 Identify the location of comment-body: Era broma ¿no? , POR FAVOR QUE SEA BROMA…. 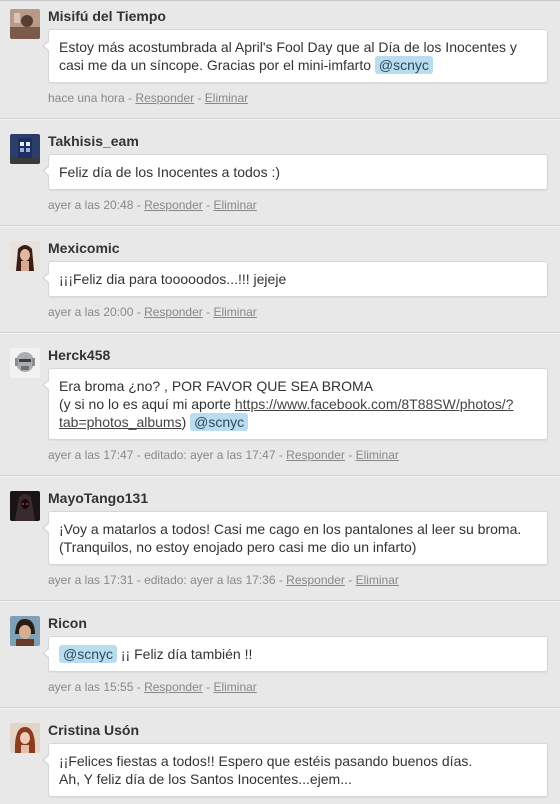
(295, 404).